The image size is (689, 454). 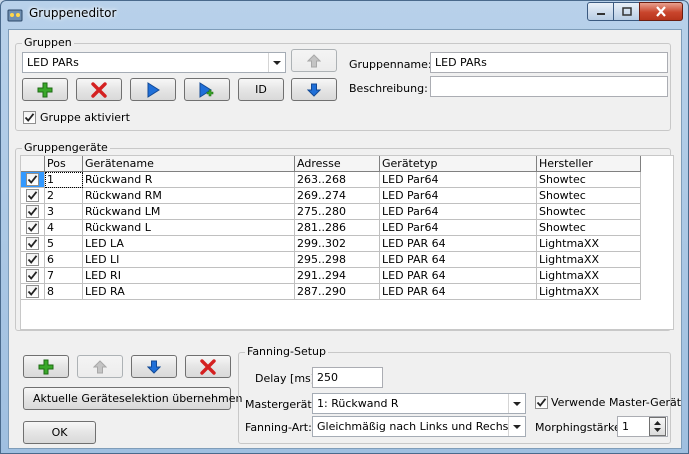 What do you see at coordinates (153, 89) in the screenshot?
I see `play-group-button` at bounding box center [153, 89].